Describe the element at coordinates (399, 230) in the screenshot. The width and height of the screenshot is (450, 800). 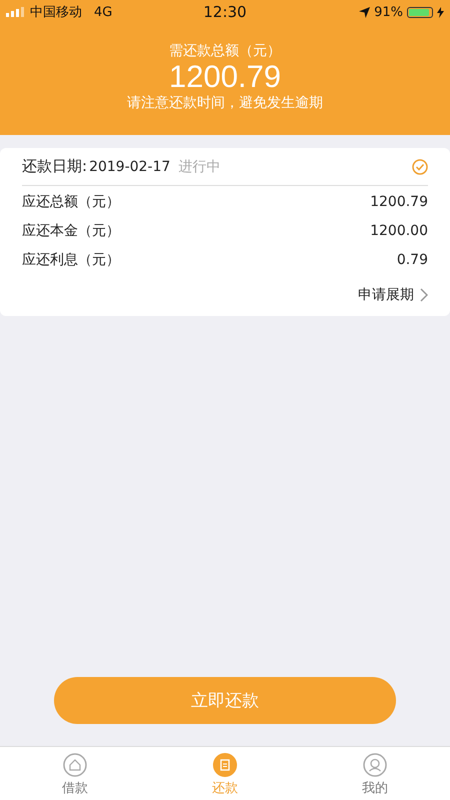
I see `amount-value: 1200.00` at that location.